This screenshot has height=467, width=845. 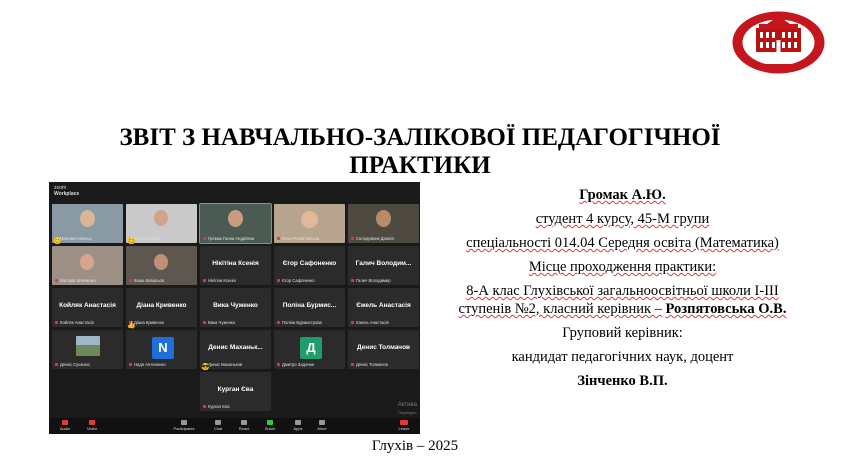 I want to click on participants-button: Participants, so click(x=184, y=425).